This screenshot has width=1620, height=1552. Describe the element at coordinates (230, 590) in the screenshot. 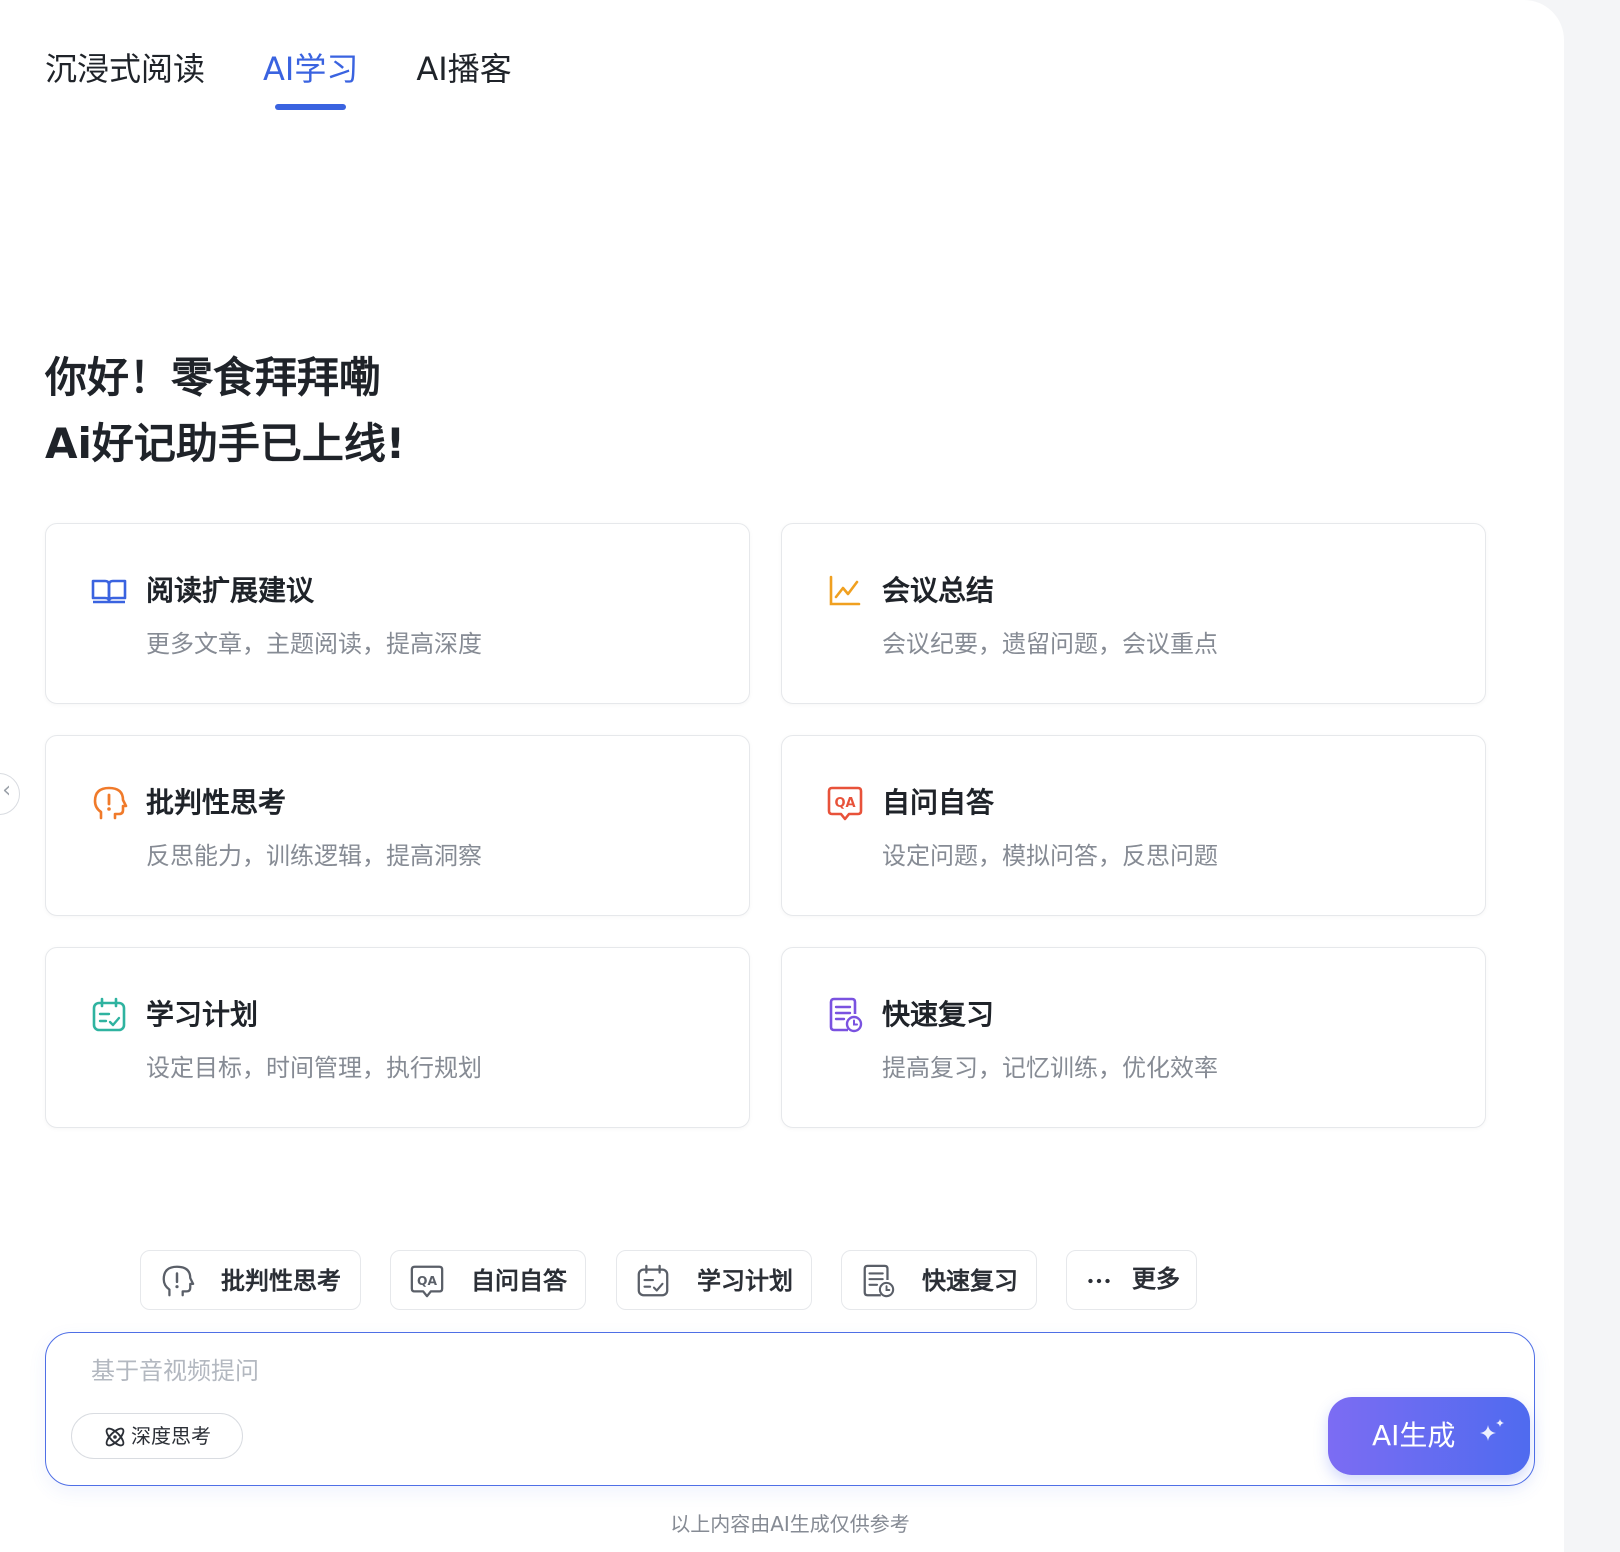

I see `card-title: 阅读扩展建议` at that location.